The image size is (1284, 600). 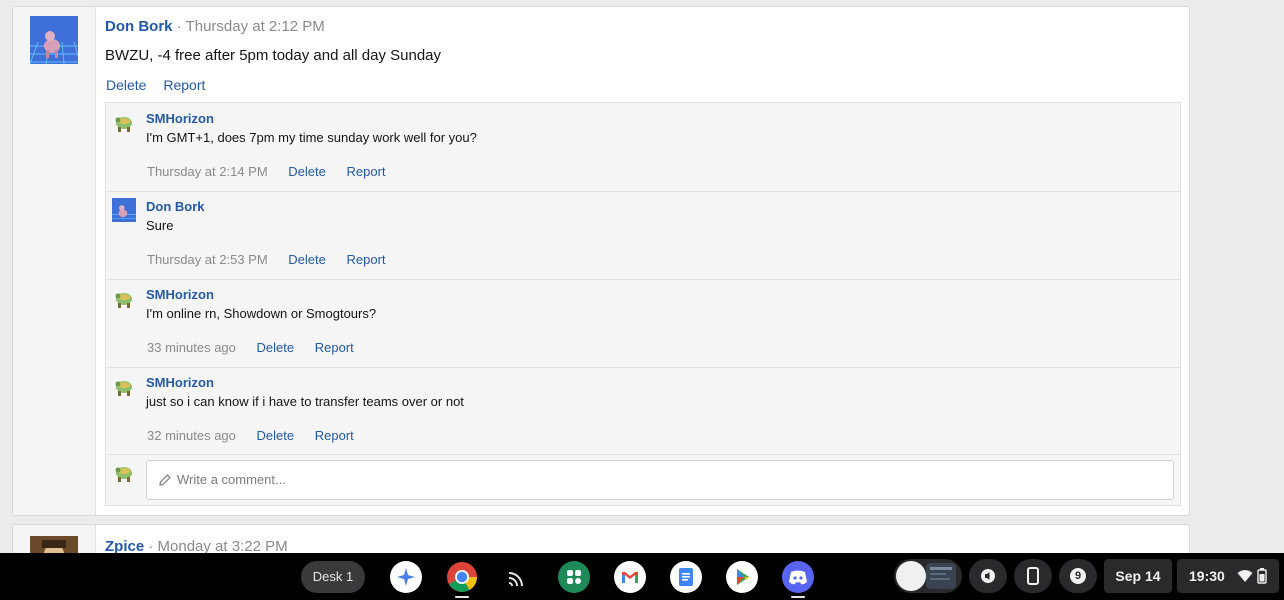 I want to click on shelf: Desk 1 9 Sep 14 19:30, so click(x=642, y=576).